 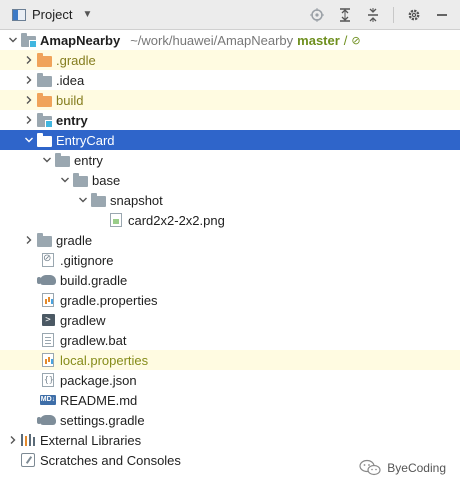 What do you see at coordinates (28, 440) in the screenshot?
I see `libraries-icon` at bounding box center [28, 440].